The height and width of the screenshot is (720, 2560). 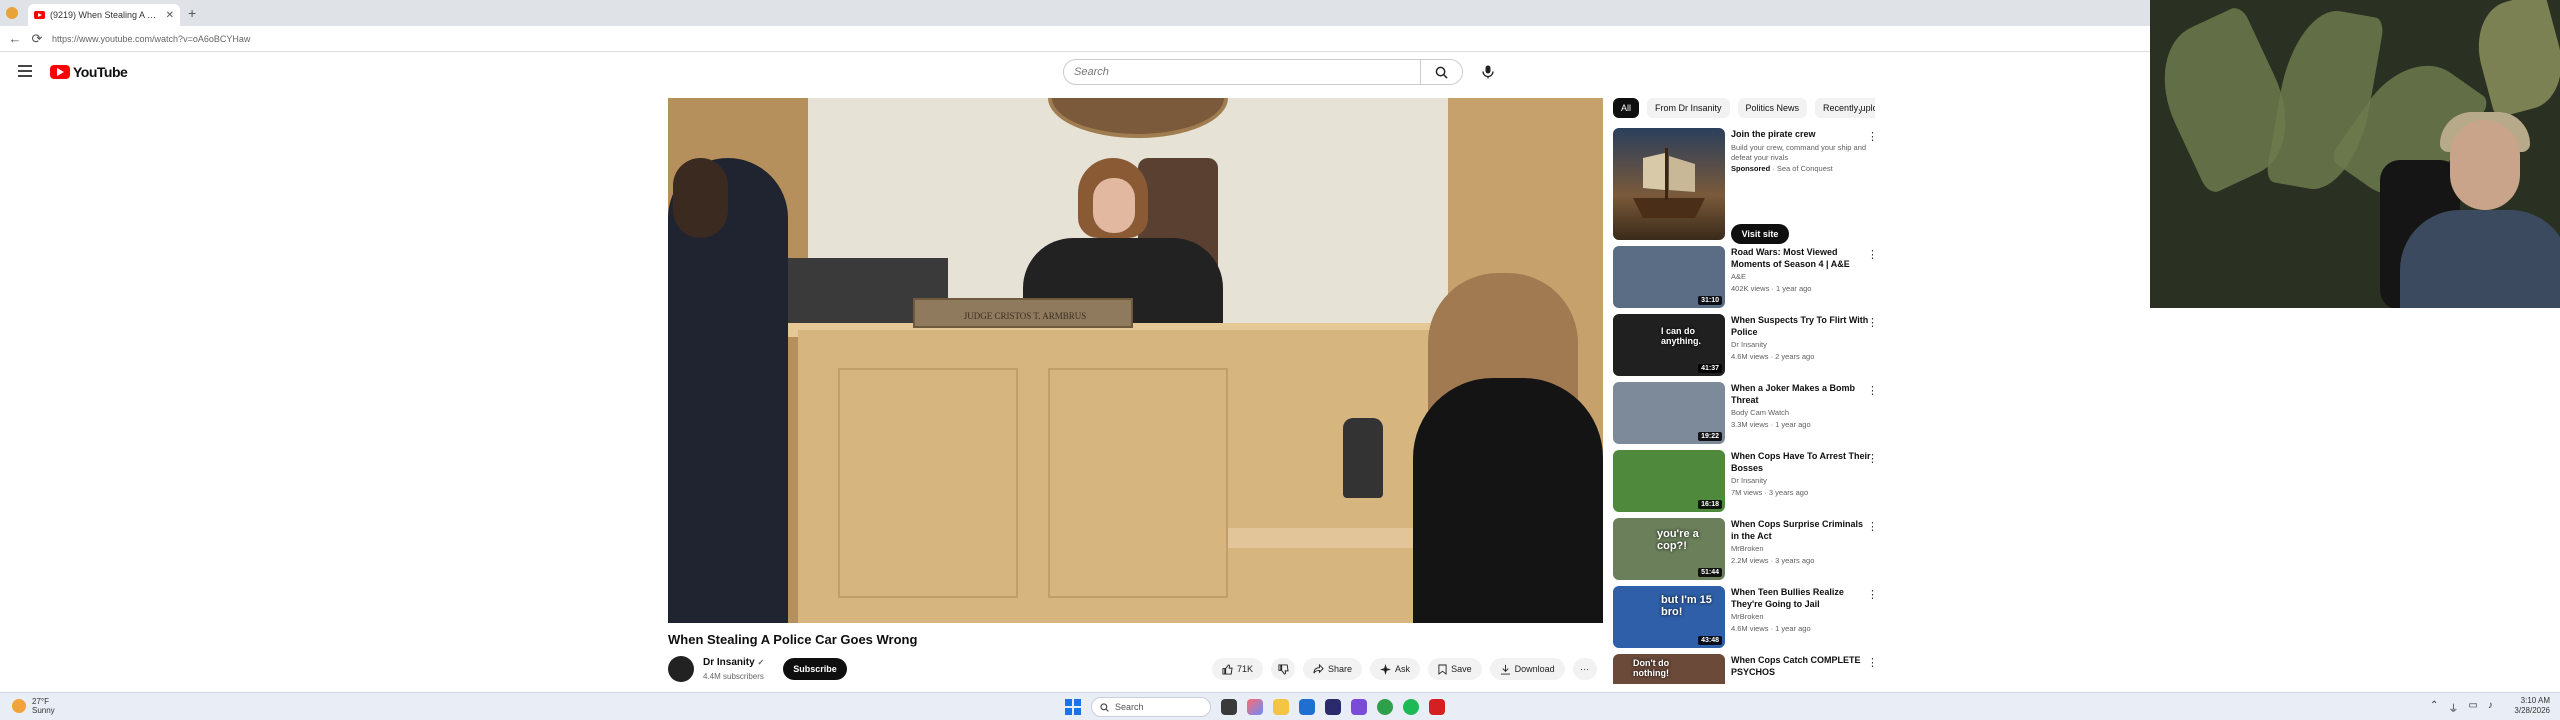 I want to click on system-clock: 3:10 AM 3/28/2026, so click(x=2527, y=706).